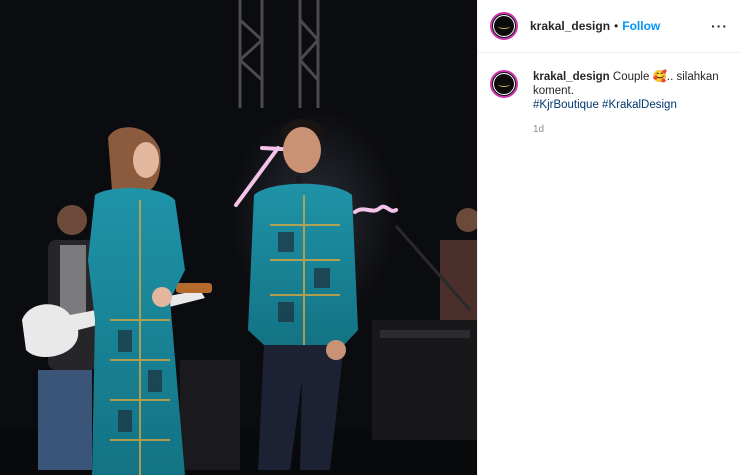 The image size is (740, 475). I want to click on caption-username: krakal_design, so click(571, 77).